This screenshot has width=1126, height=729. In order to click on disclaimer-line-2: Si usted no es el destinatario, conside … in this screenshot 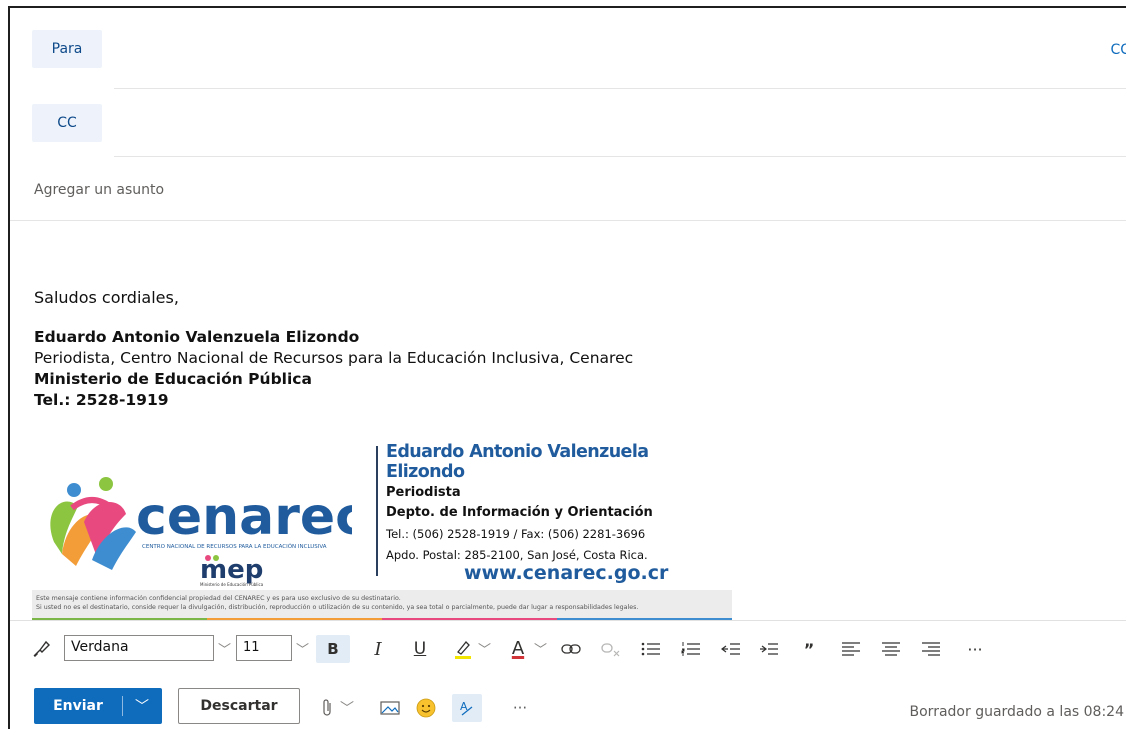, I will do `click(337, 607)`.